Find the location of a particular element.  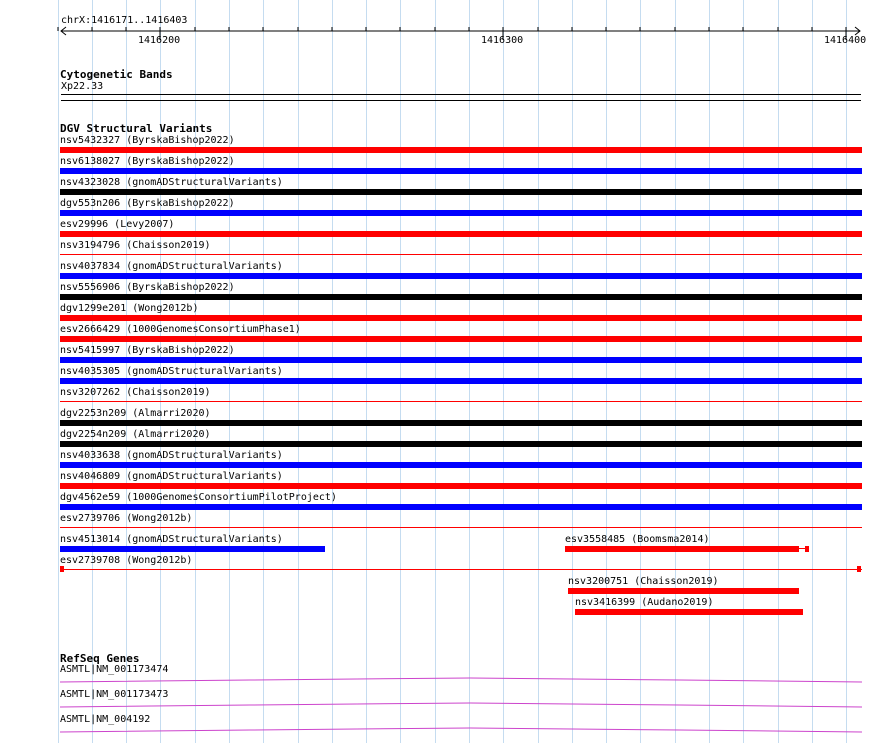

variant-label: dgv1299e201 (Wong2012b) is located at coordinates (129, 309).